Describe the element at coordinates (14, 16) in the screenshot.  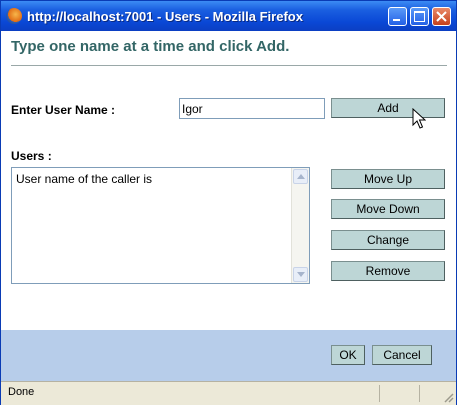
I see `firefox-icon` at that location.